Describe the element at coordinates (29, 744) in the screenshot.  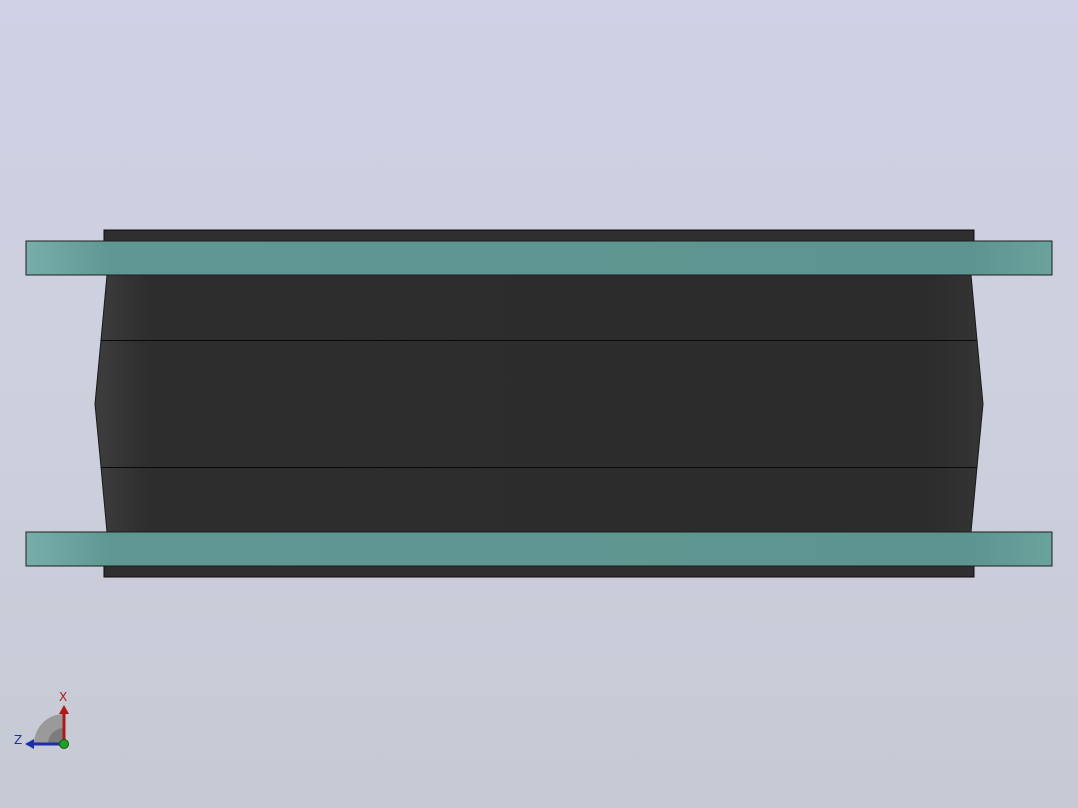
I see `z-axis-arrowhead` at that location.